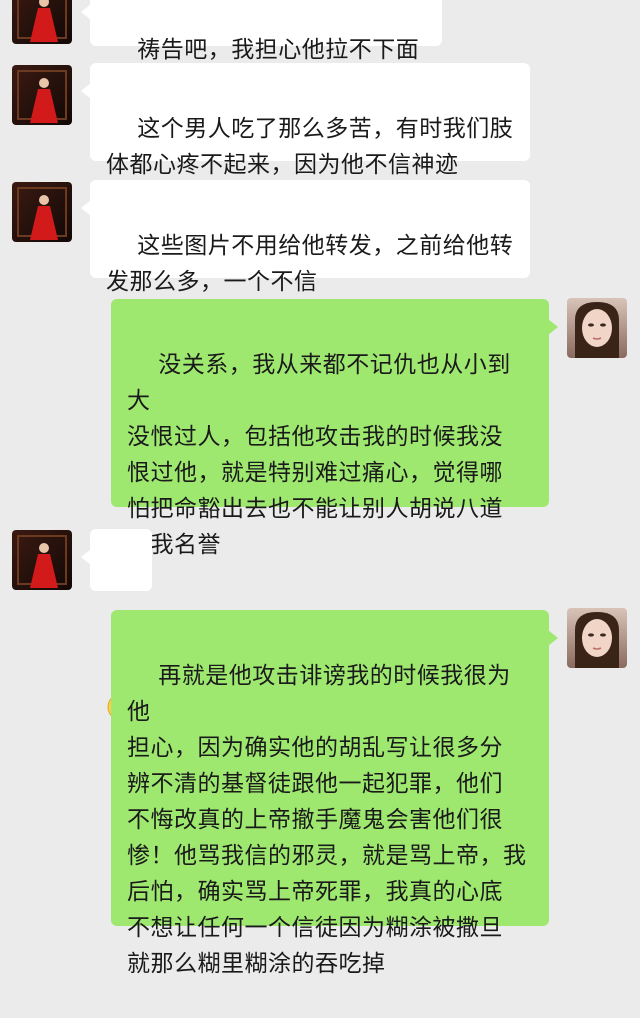 Image resolution: width=640 pixels, height=1018 pixels. I want to click on message-bubble: 这个男人吃了那么多苦，有时我们肢 体都心疼不起来，因为他不信神迹, so click(305, 120).